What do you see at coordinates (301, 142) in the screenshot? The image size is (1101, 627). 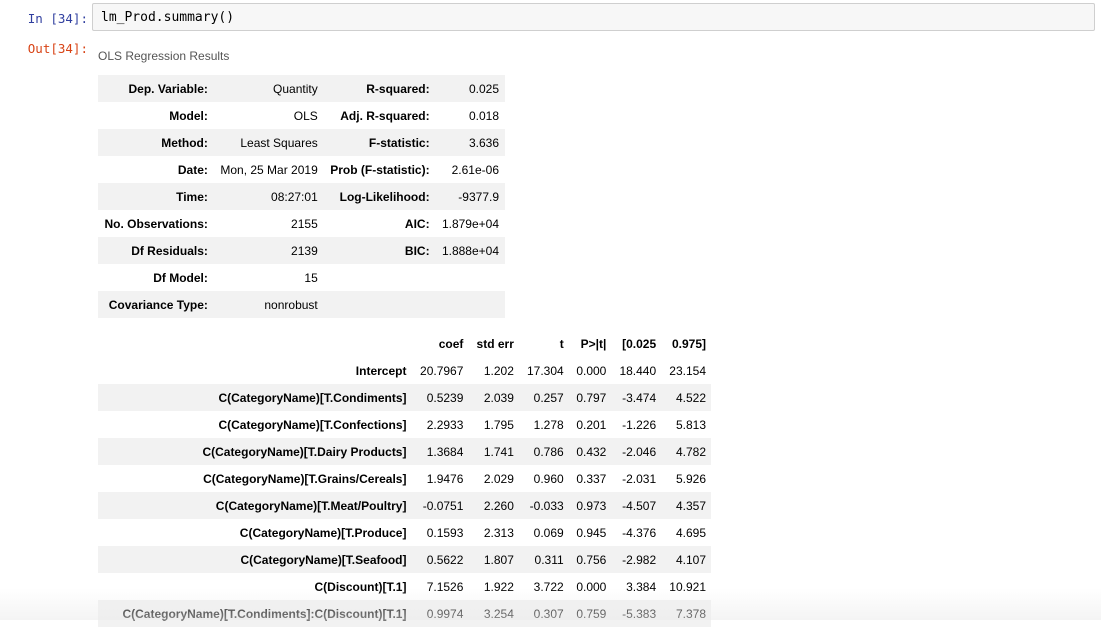 I see `summary-row: Method: Least Squares F-statistic: 3.636` at bounding box center [301, 142].